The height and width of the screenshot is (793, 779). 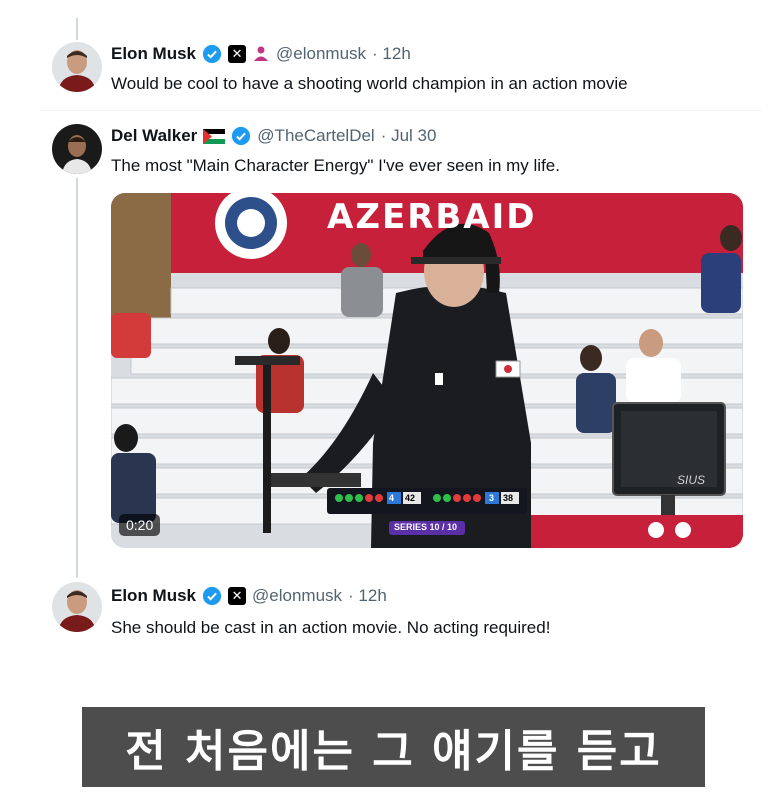 What do you see at coordinates (315, 136) in the screenshot?
I see `author-handle: @TheCartelDel` at bounding box center [315, 136].